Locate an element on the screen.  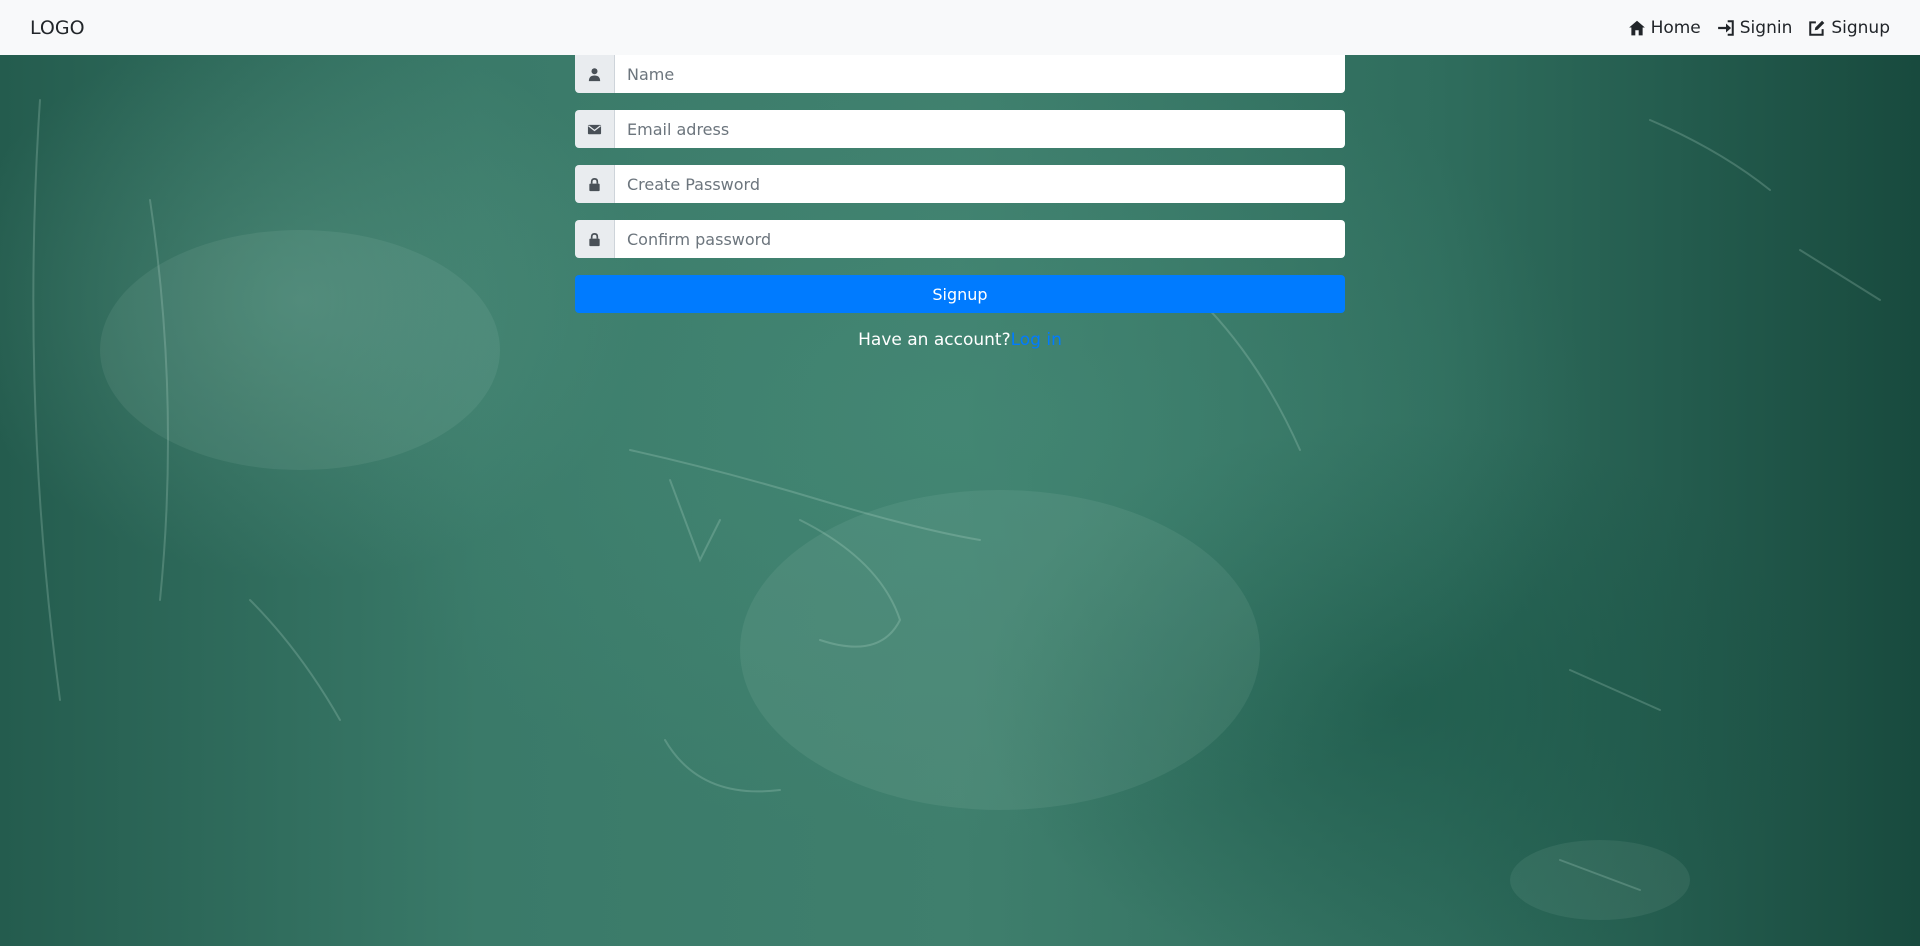
account-prompt: Have an account?Log in is located at coordinates (960, 340).